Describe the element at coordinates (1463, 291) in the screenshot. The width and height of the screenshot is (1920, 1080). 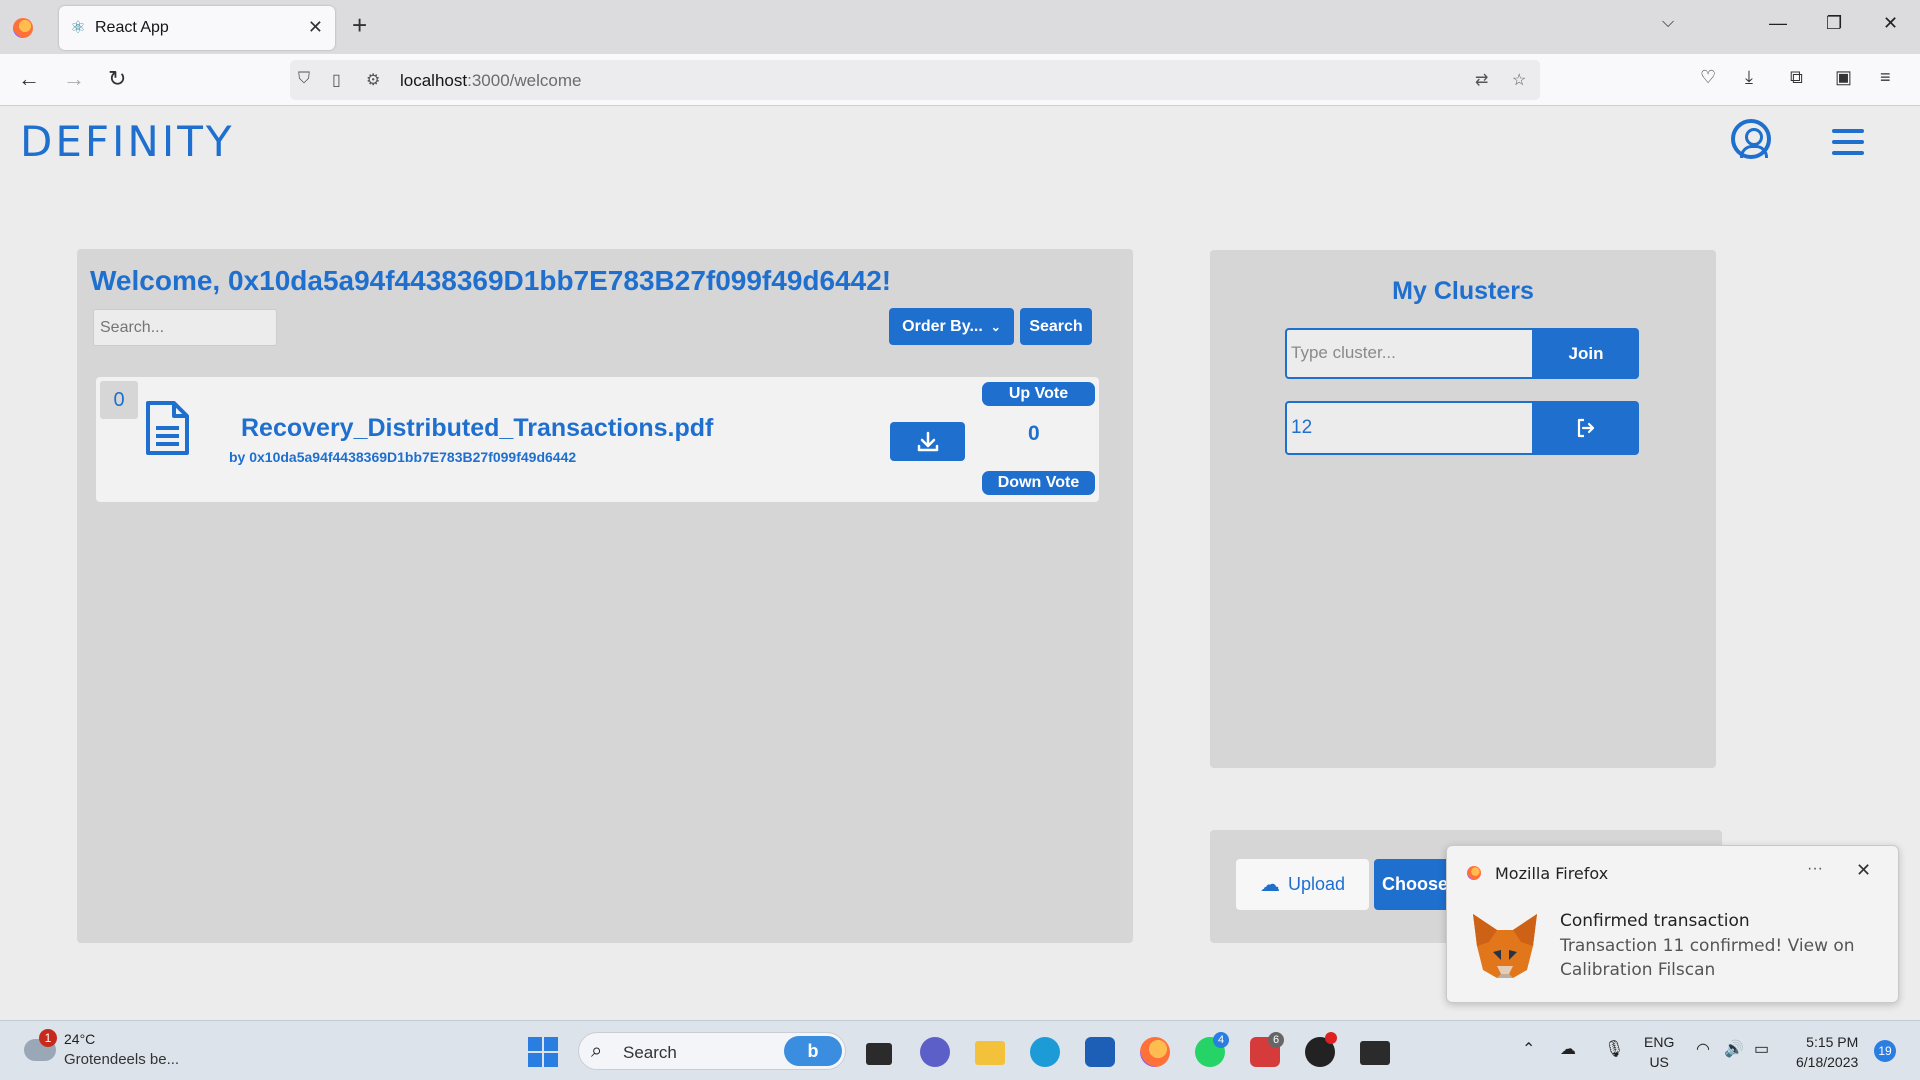
I see `clusters-title: My Clusters` at that location.